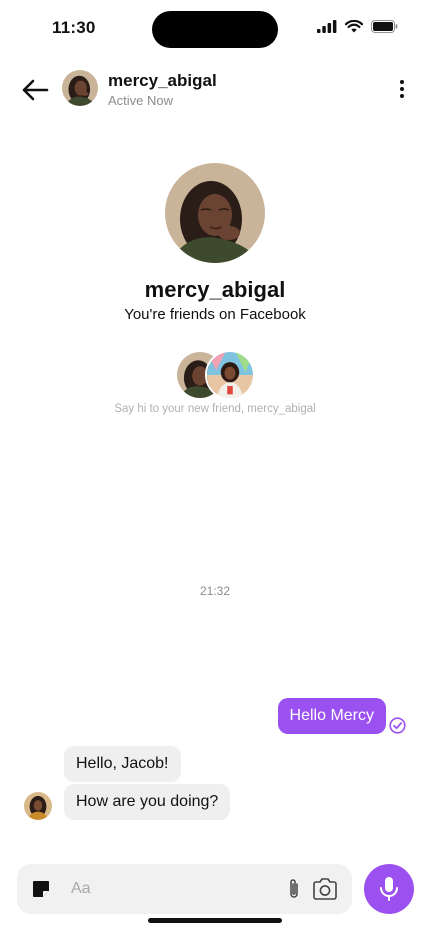 The image size is (430, 932). What do you see at coordinates (215, 314) in the screenshot?
I see `friendship-status: You're friends on Facebook` at bounding box center [215, 314].